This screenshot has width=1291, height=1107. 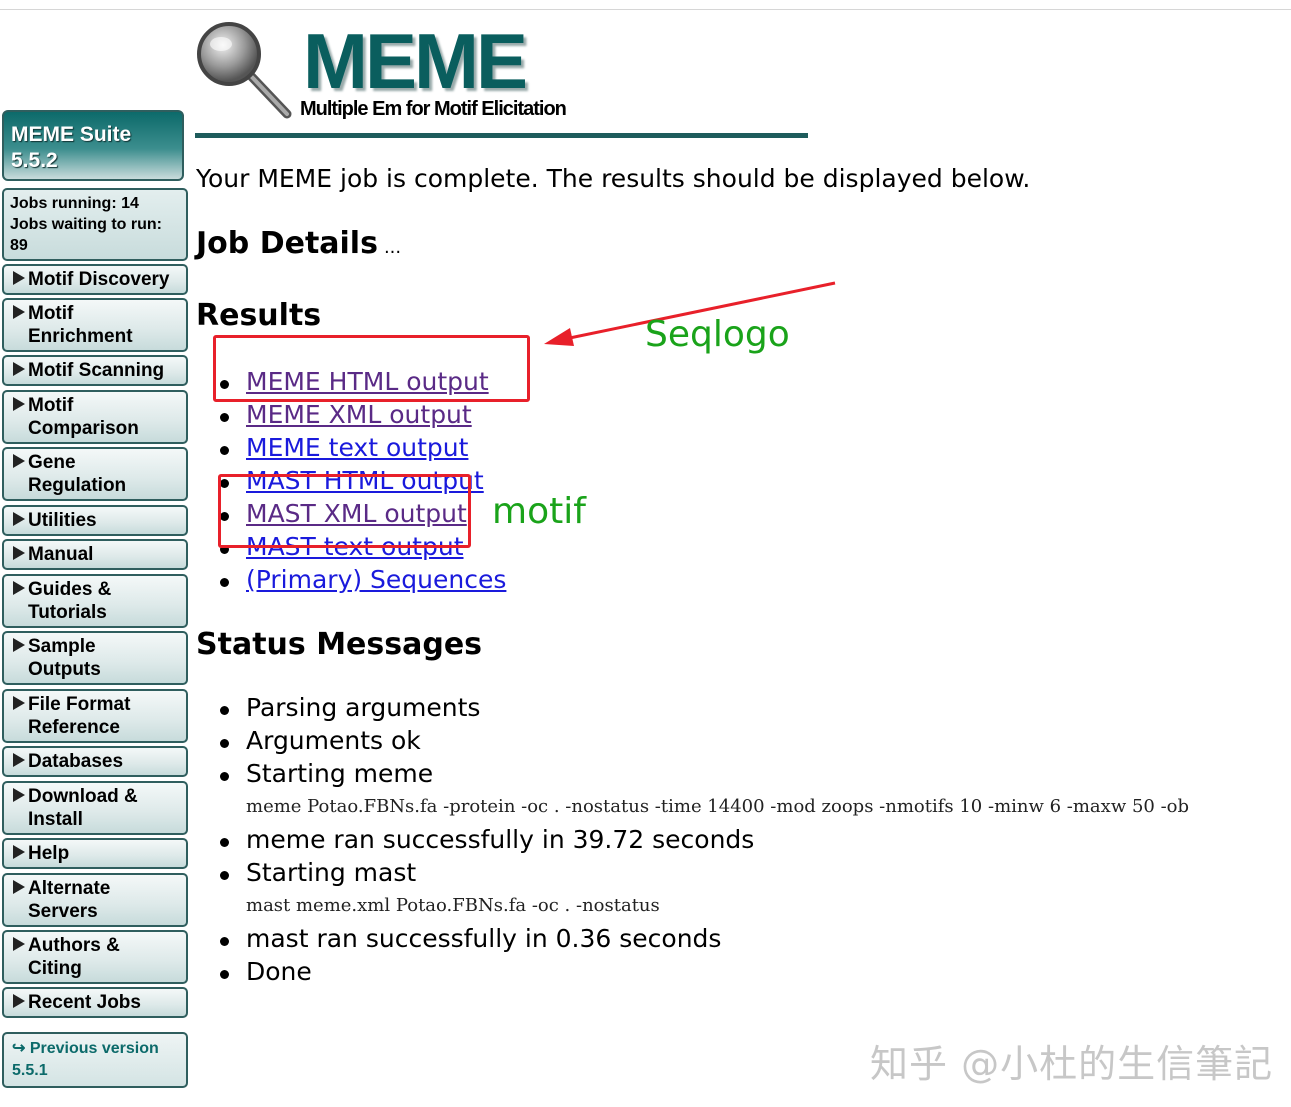 What do you see at coordinates (1072, 1064) in the screenshot?
I see `watermark: 知乎 @小杜的生信筆記` at bounding box center [1072, 1064].